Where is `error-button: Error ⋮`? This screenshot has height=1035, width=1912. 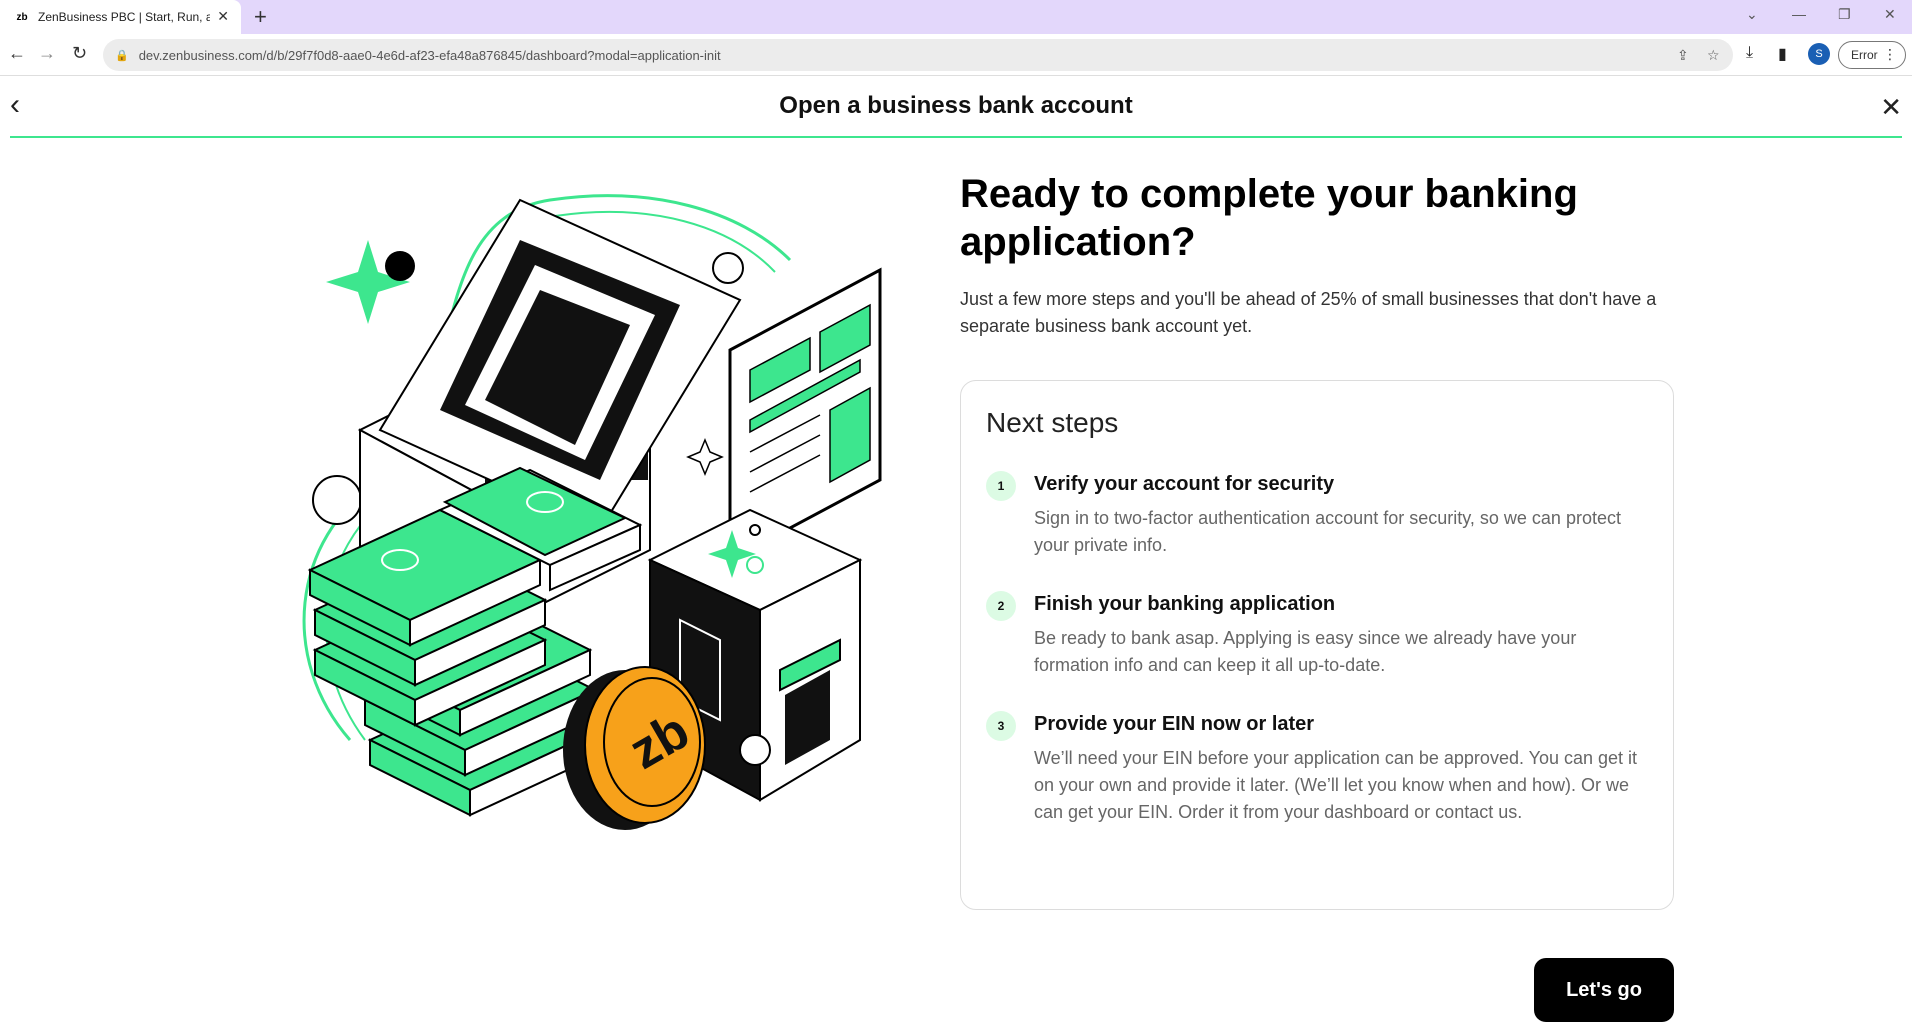 error-button: Error ⋮ is located at coordinates (1872, 55).